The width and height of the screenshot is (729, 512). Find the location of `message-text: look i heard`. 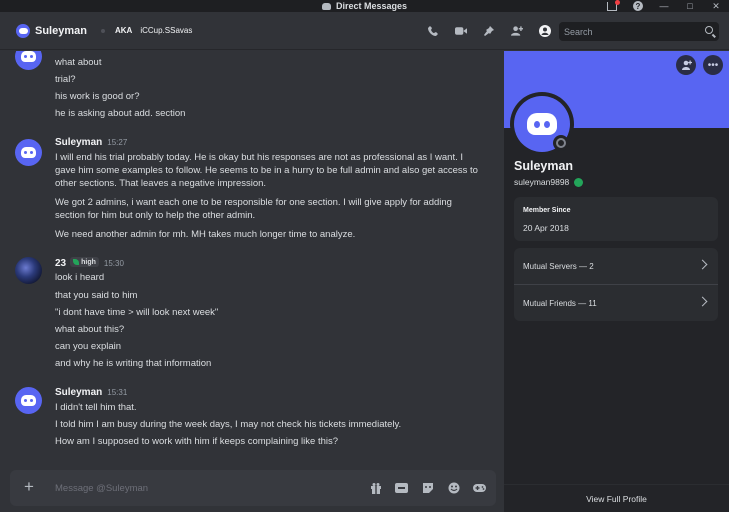

message-text: look i heard is located at coordinates (80, 277).